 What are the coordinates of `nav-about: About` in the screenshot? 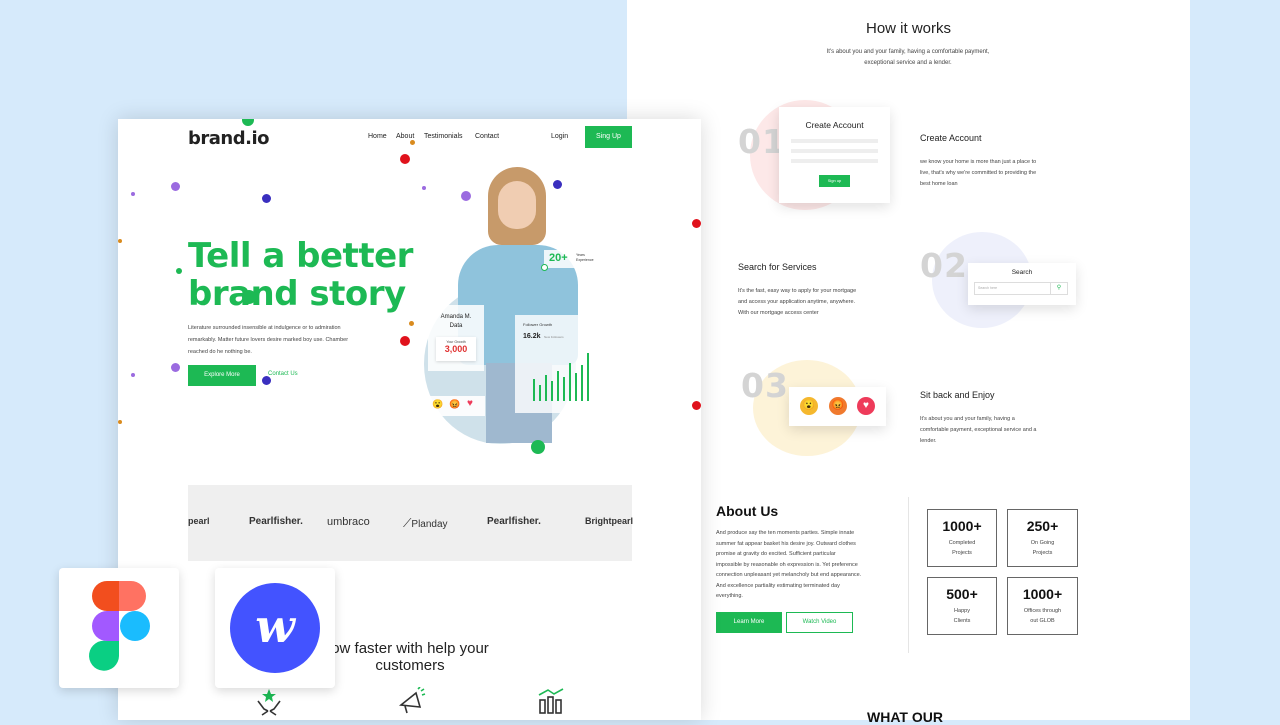 It's located at (405, 136).